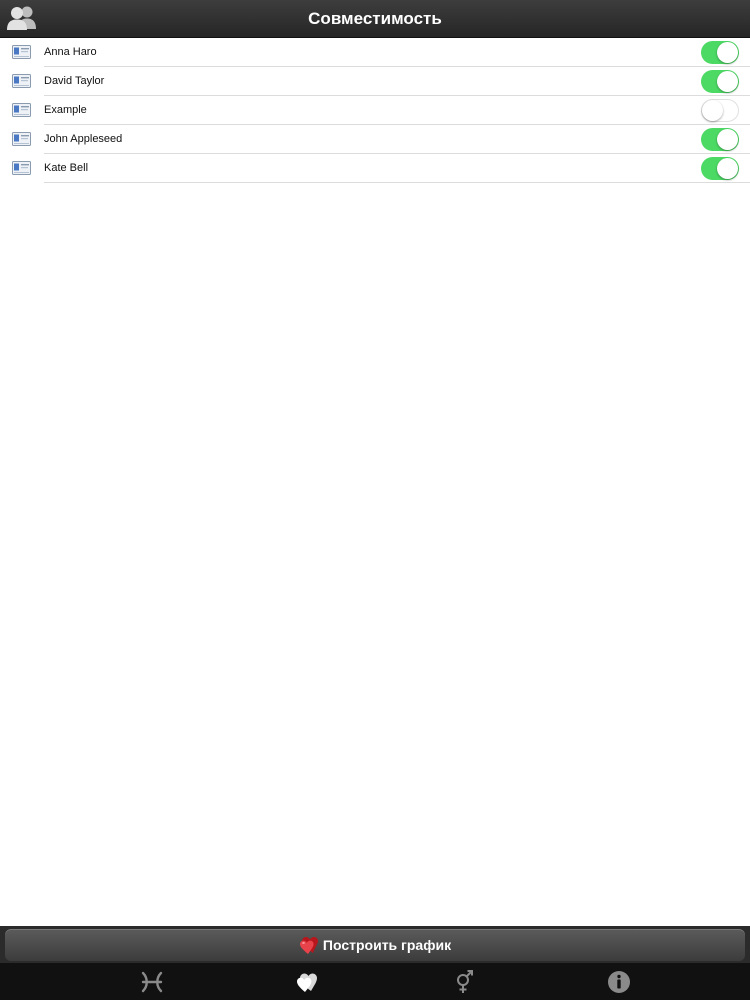 This screenshot has width=750, height=1000. I want to click on divider, so click(397, 182).